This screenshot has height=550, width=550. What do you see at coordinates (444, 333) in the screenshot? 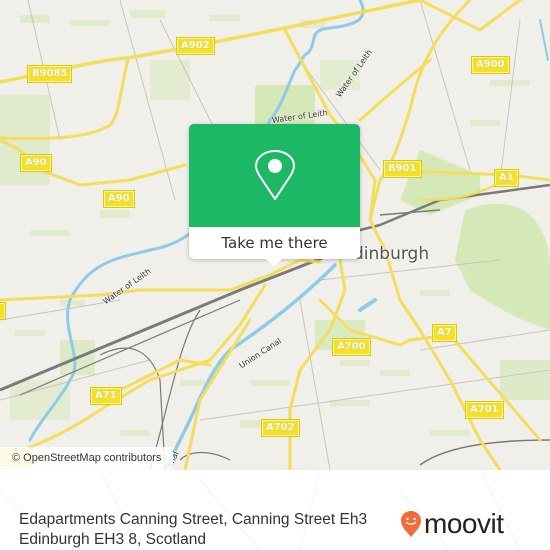
I see `road-label-a7: A7` at bounding box center [444, 333].